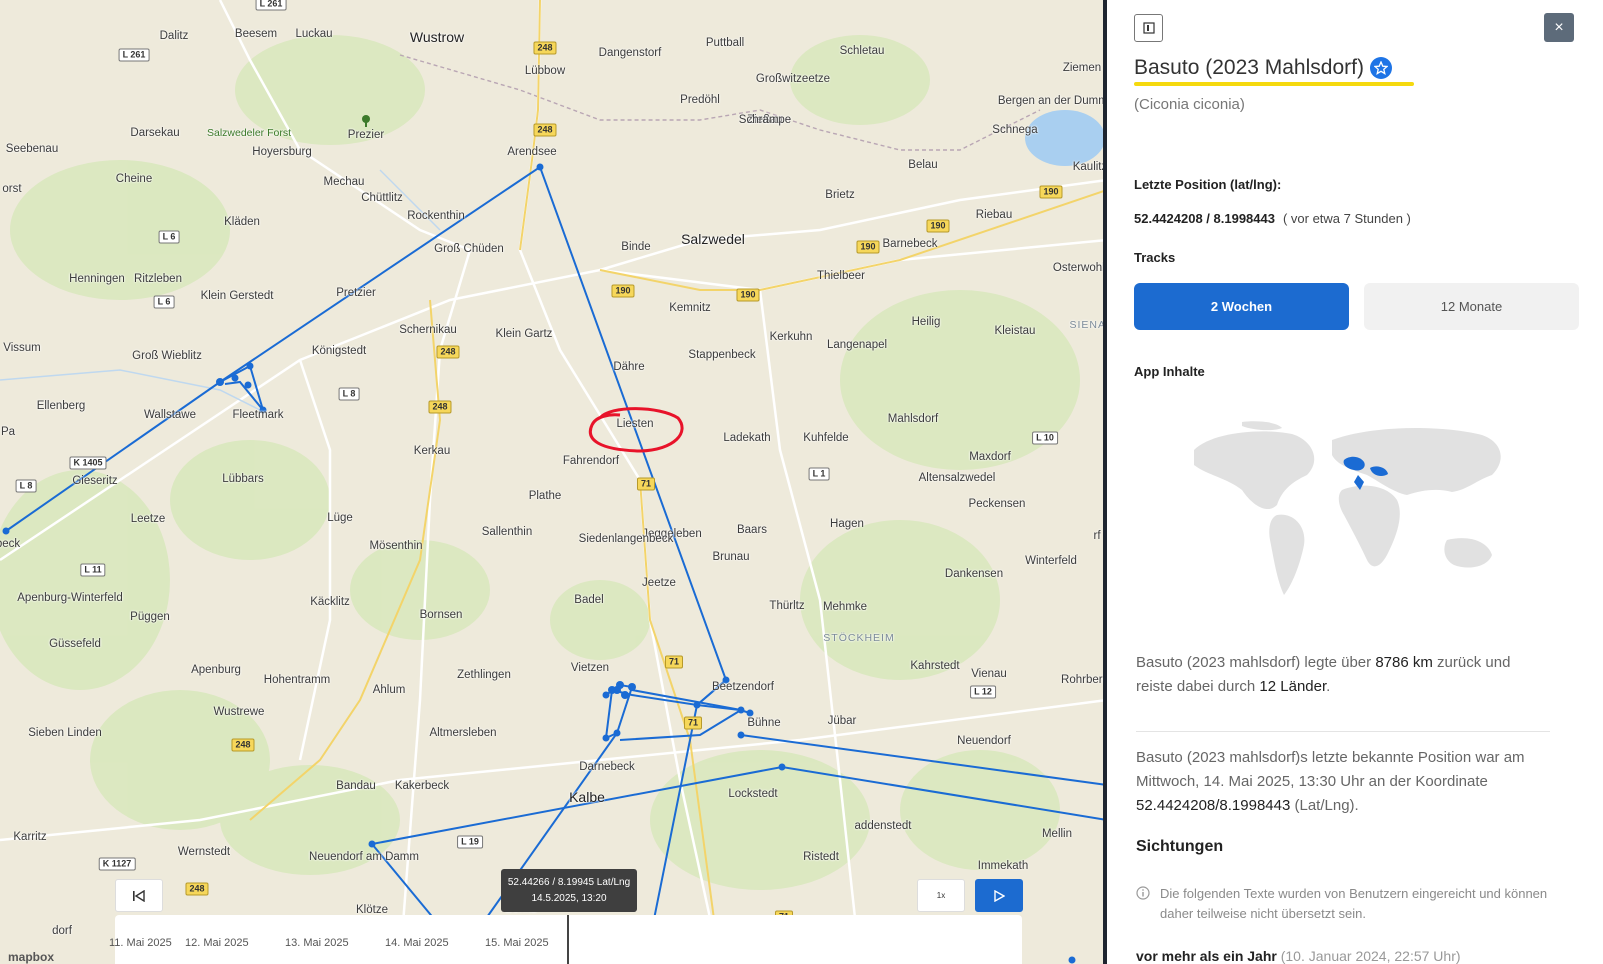  What do you see at coordinates (1380, 68) in the screenshot?
I see `star-badge-icon` at bounding box center [1380, 68].